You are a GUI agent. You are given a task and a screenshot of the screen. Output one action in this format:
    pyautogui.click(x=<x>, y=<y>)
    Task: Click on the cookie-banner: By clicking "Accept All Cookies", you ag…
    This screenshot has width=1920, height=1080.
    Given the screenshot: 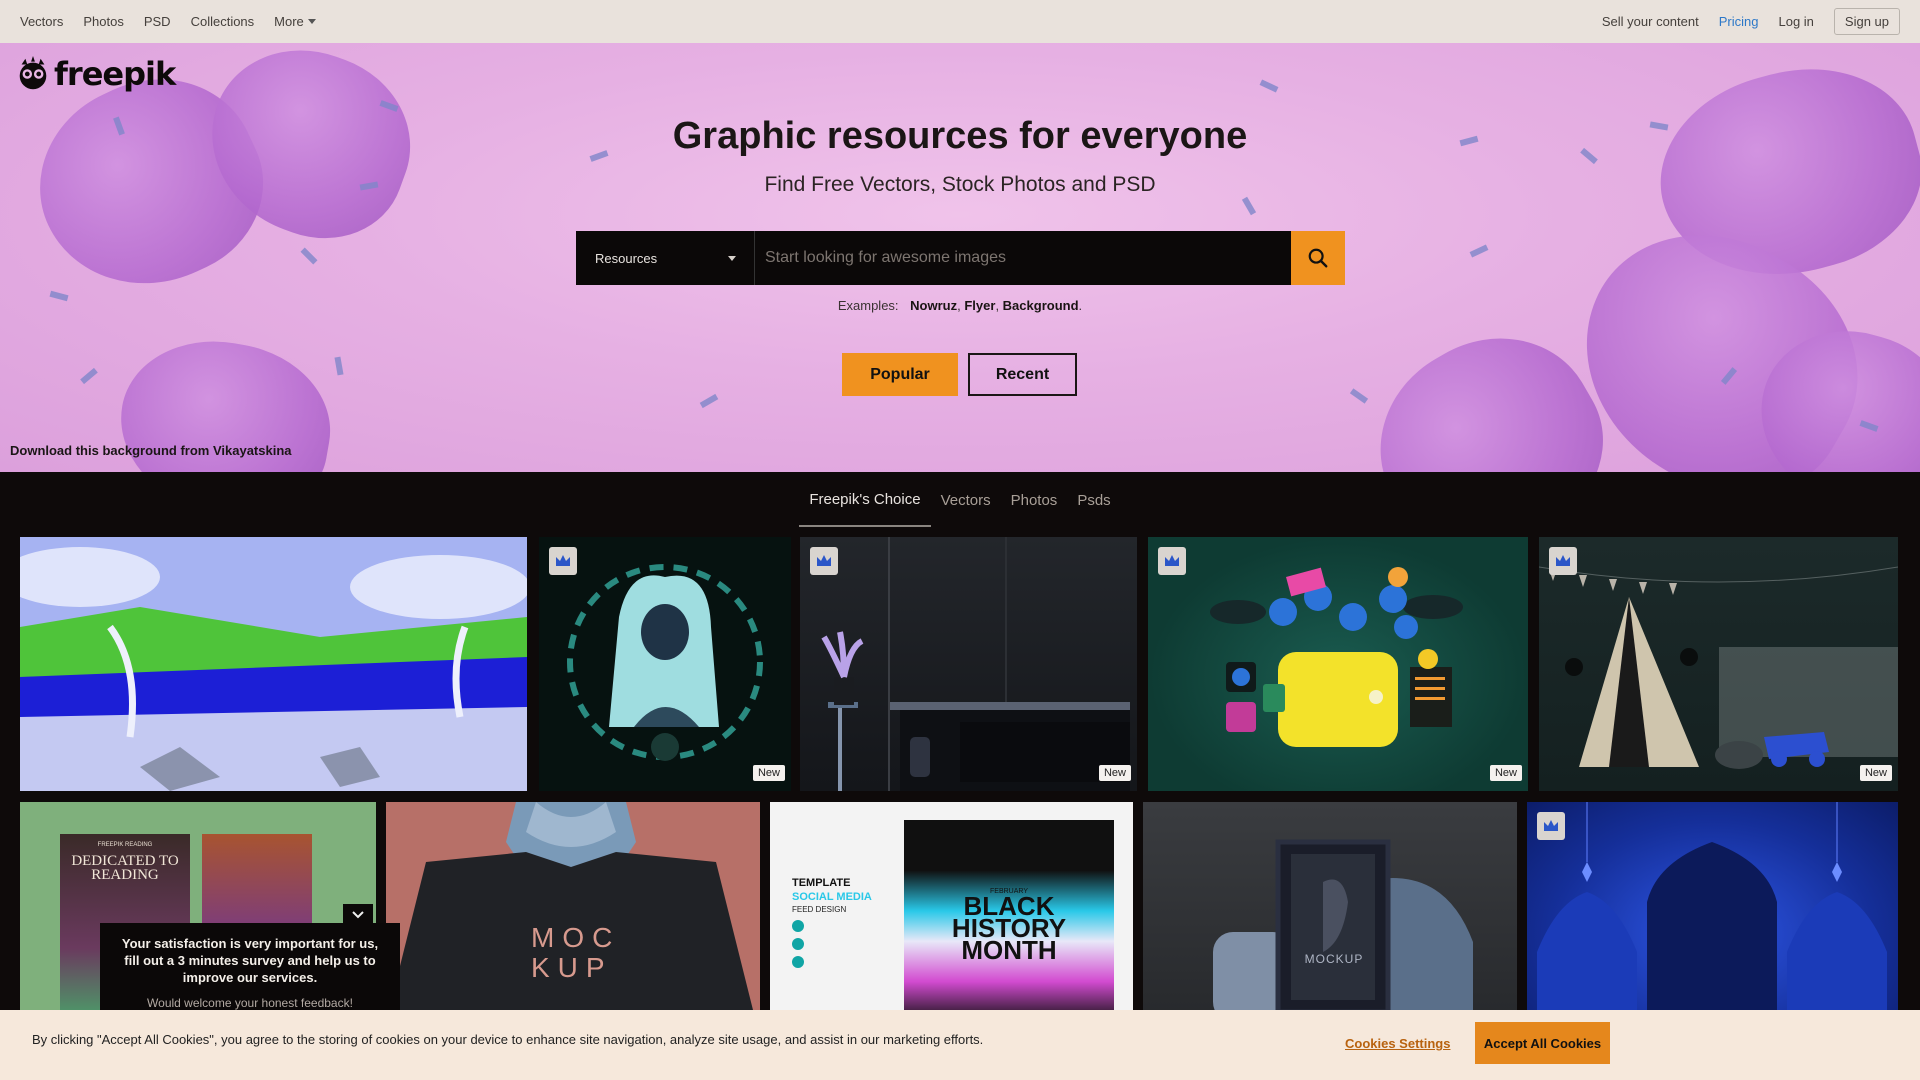 What is the action you would take?
    pyautogui.click(x=960, y=1045)
    